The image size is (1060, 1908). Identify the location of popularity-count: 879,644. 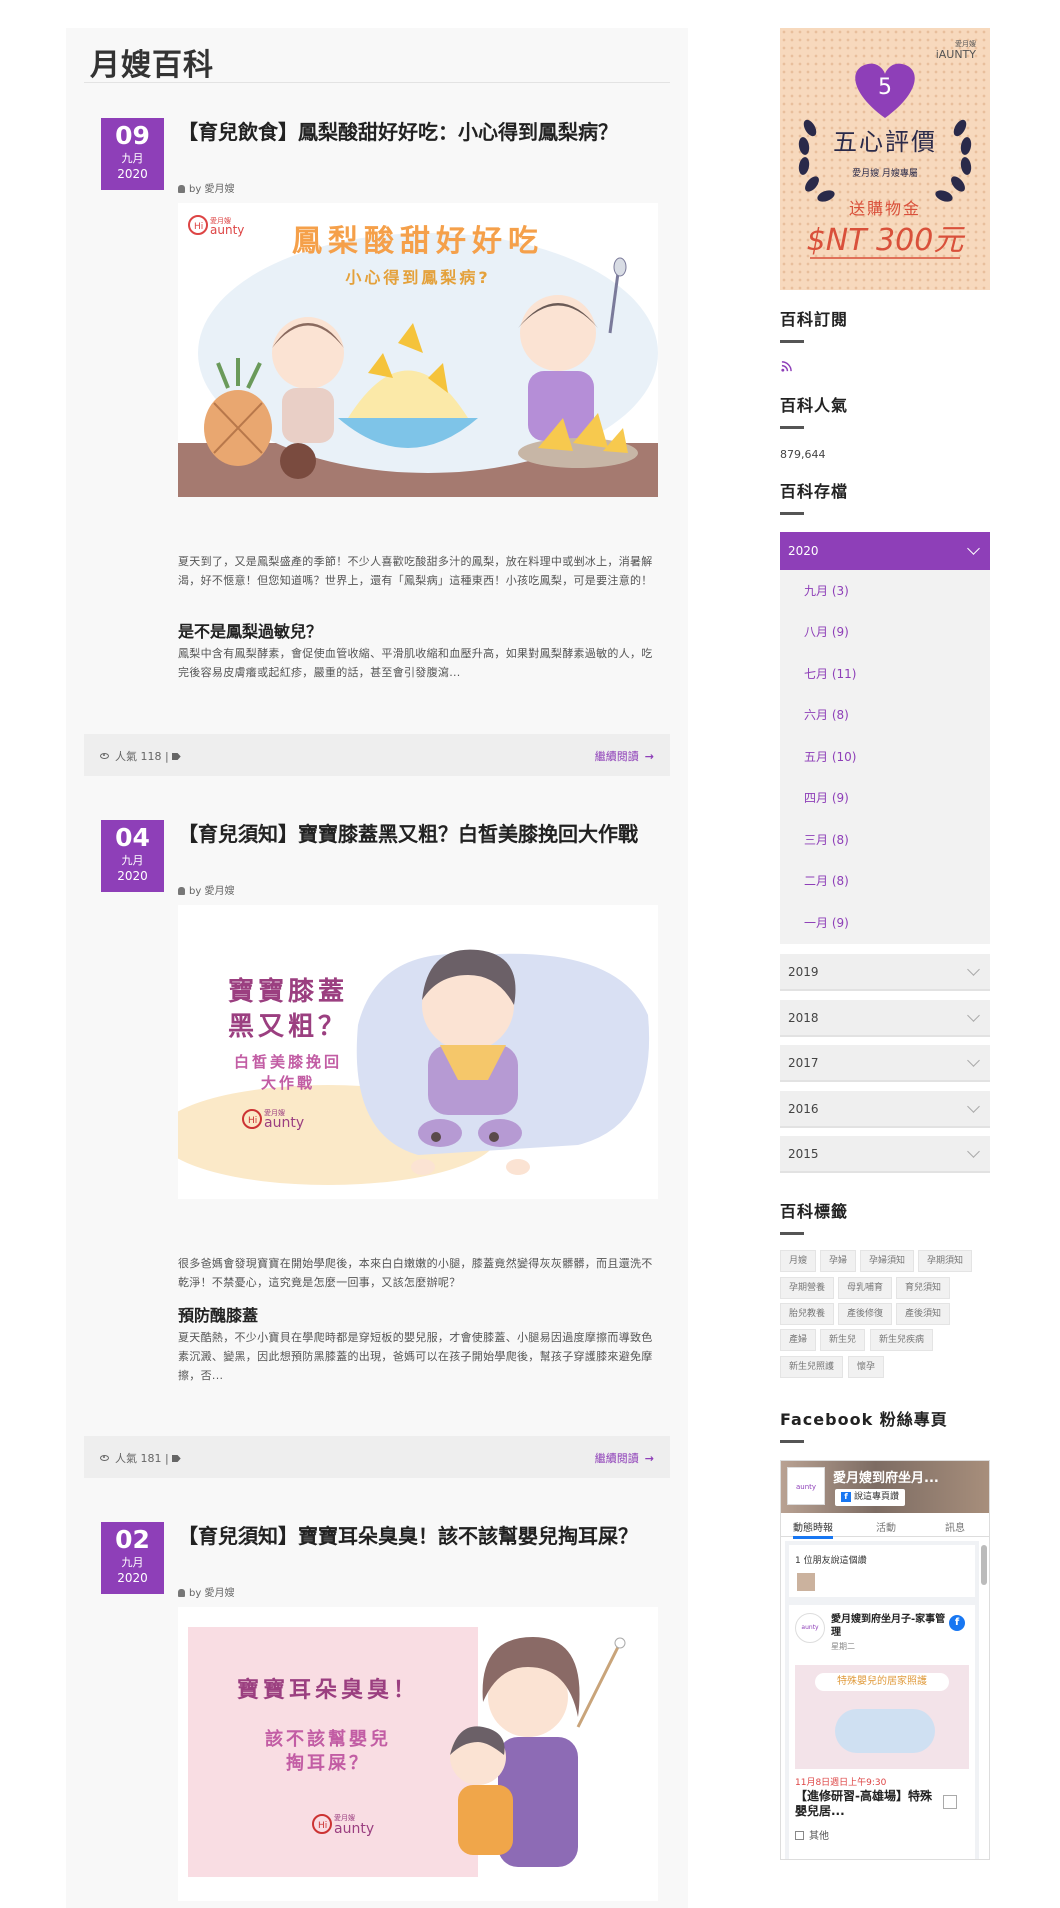
(803, 454).